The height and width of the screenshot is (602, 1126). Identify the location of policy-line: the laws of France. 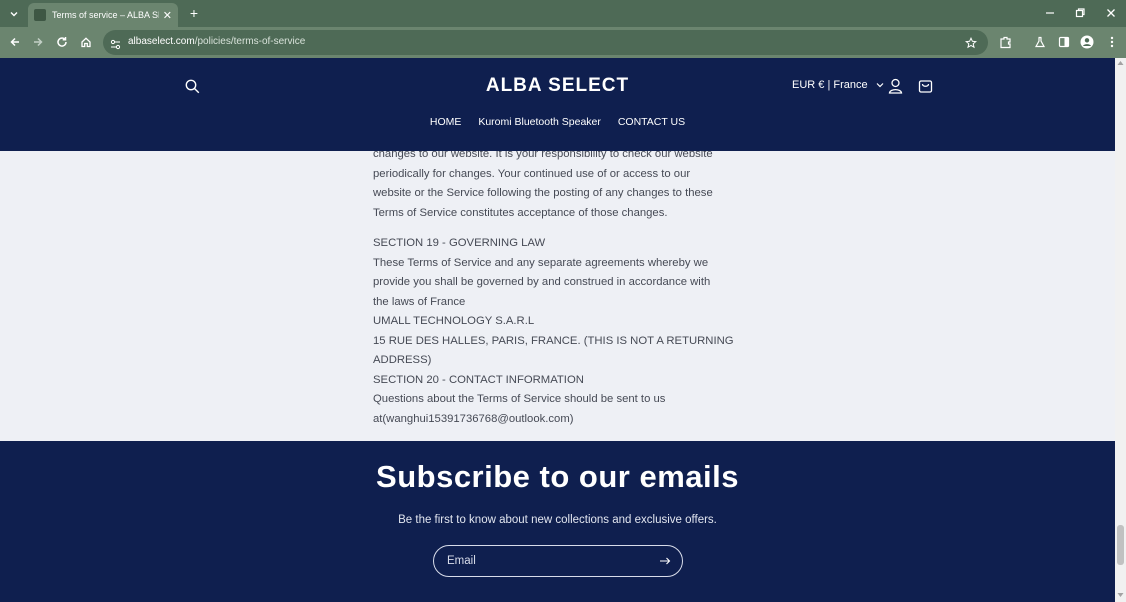
(419, 301).